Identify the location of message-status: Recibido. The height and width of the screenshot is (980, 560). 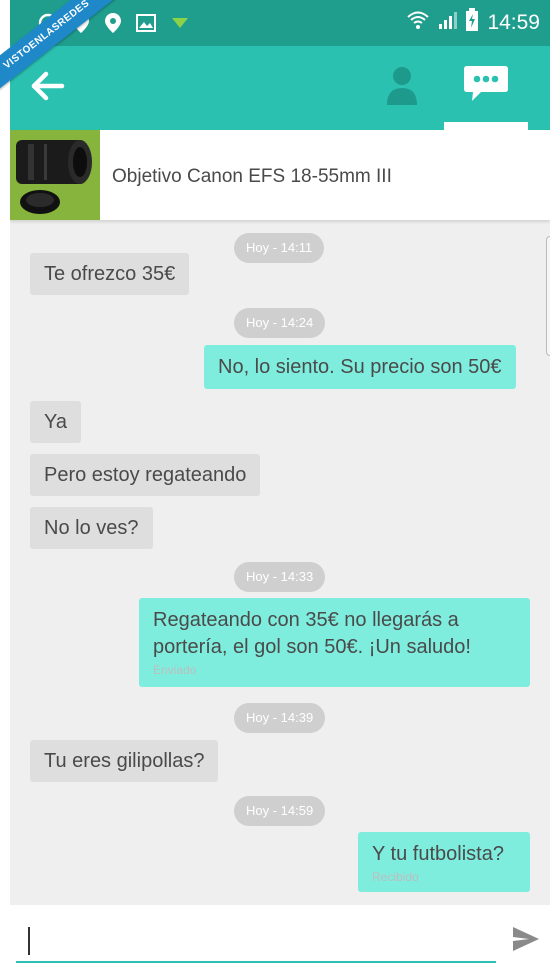
(395, 877).